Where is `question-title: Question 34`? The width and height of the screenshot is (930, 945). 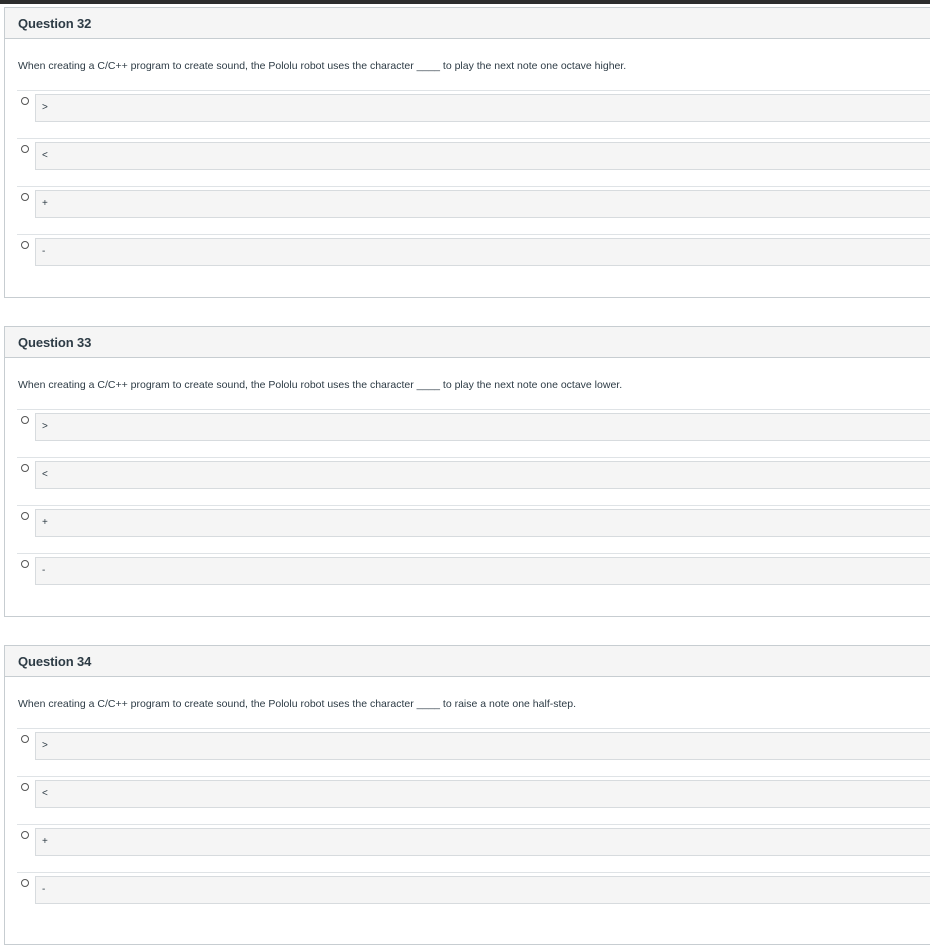
question-title: Question 34 is located at coordinates (55, 661).